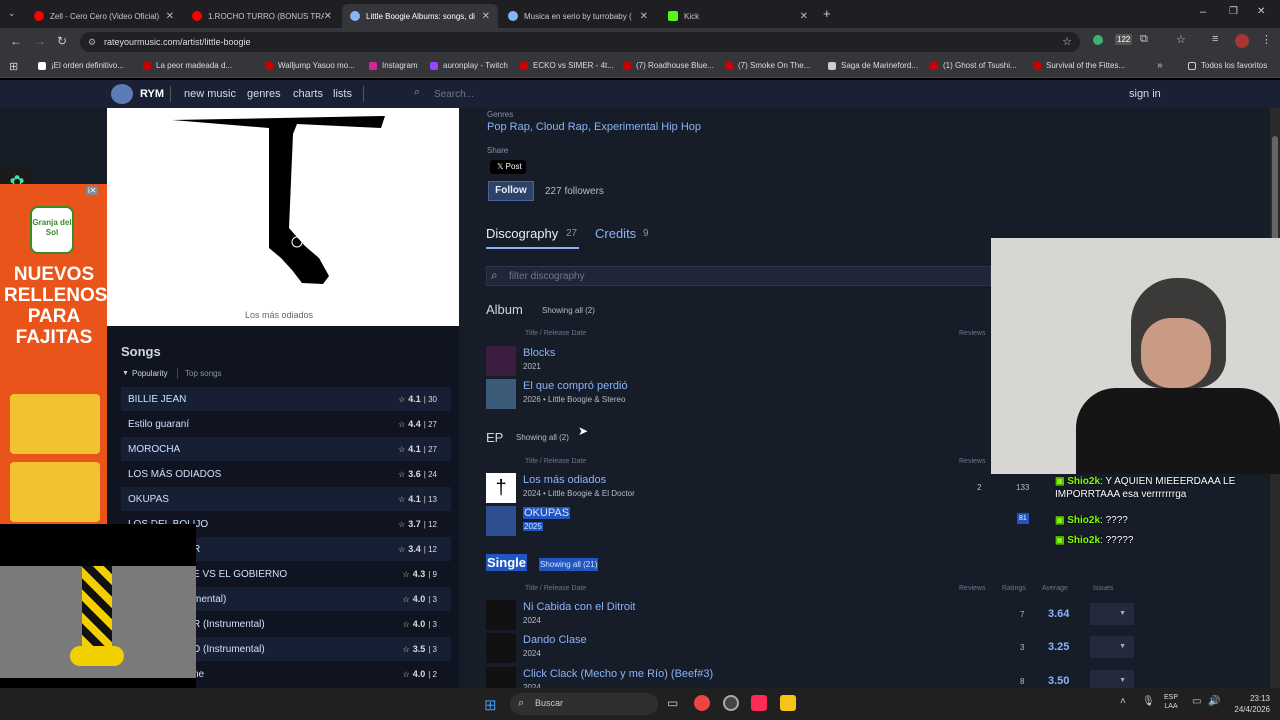  I want to click on maximize-icon: ❐, so click(1233, 11).